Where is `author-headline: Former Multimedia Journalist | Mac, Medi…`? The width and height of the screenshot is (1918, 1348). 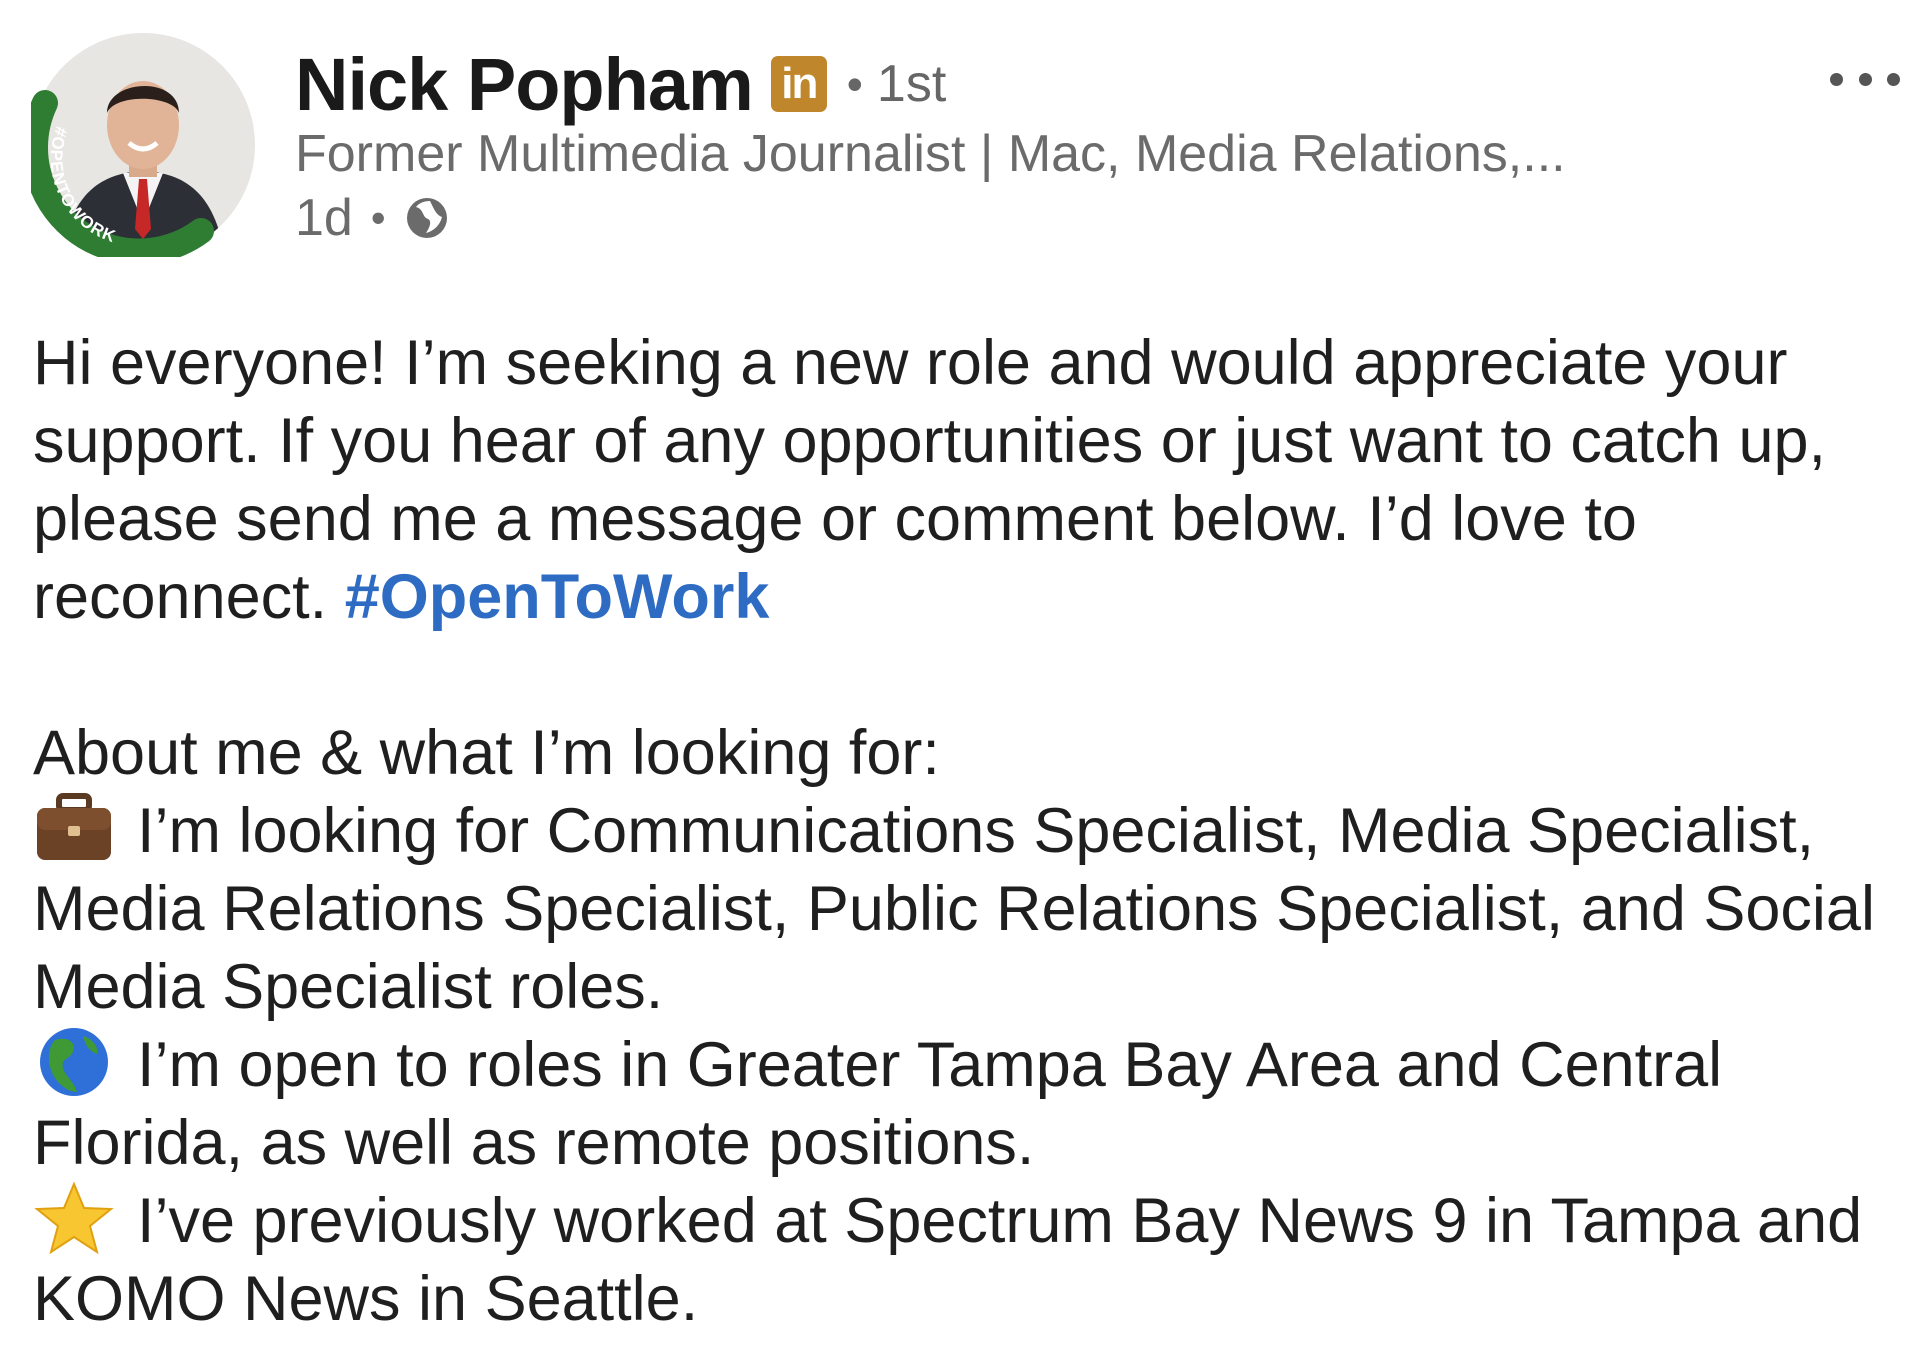
author-headline: Former Multimedia Journalist | Mac, Medi… is located at coordinates (930, 154).